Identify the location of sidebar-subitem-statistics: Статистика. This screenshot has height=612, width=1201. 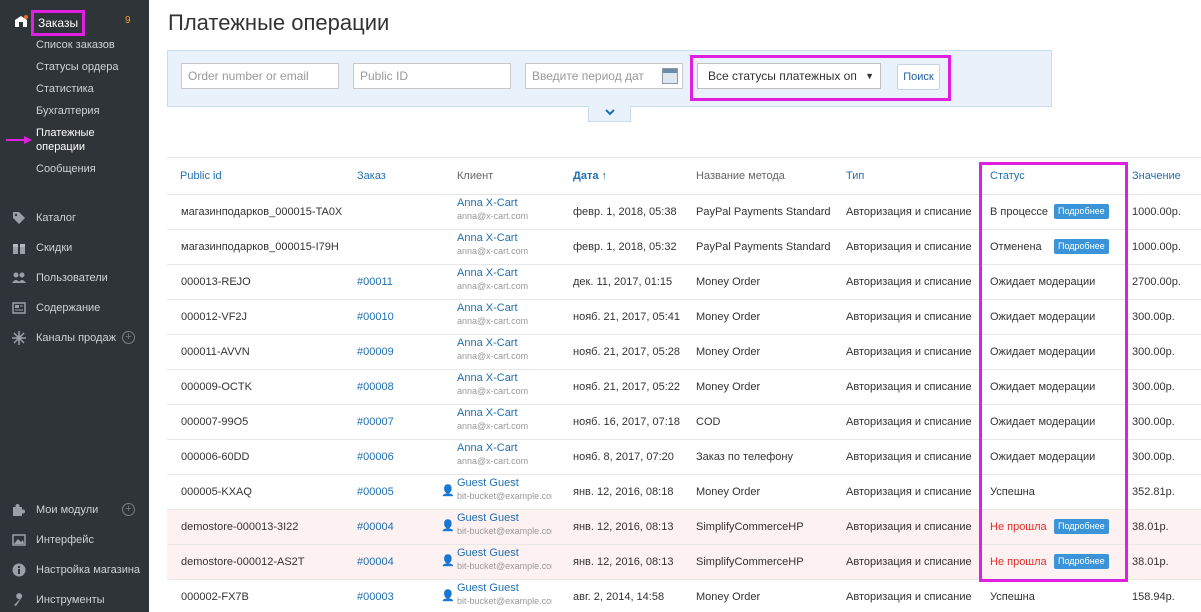
(65, 89).